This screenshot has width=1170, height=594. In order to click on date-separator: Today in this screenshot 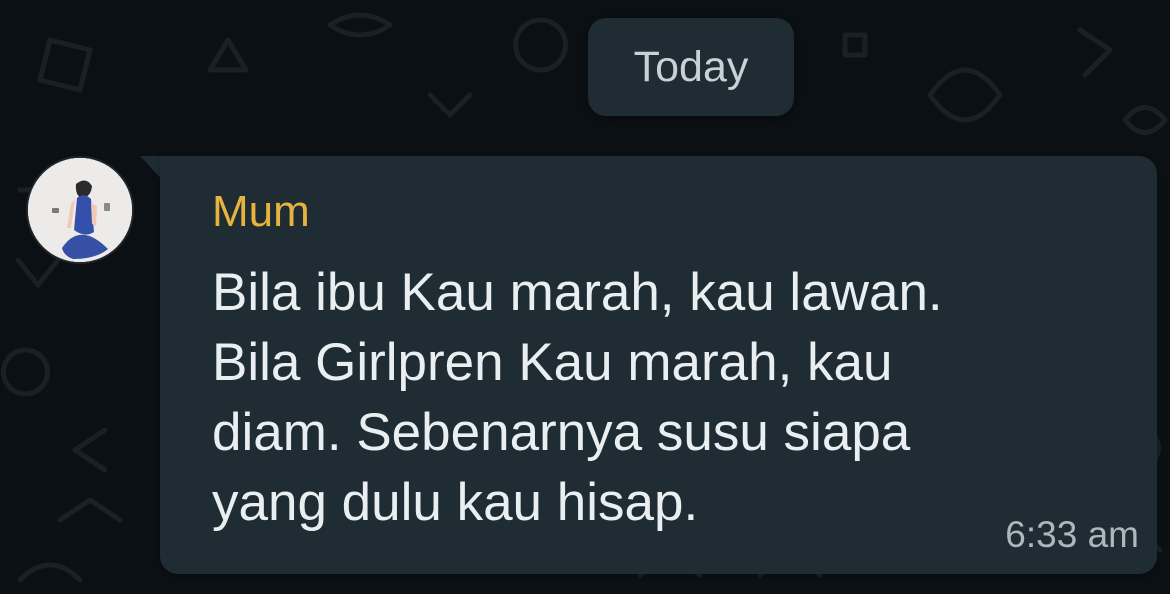, I will do `click(691, 67)`.